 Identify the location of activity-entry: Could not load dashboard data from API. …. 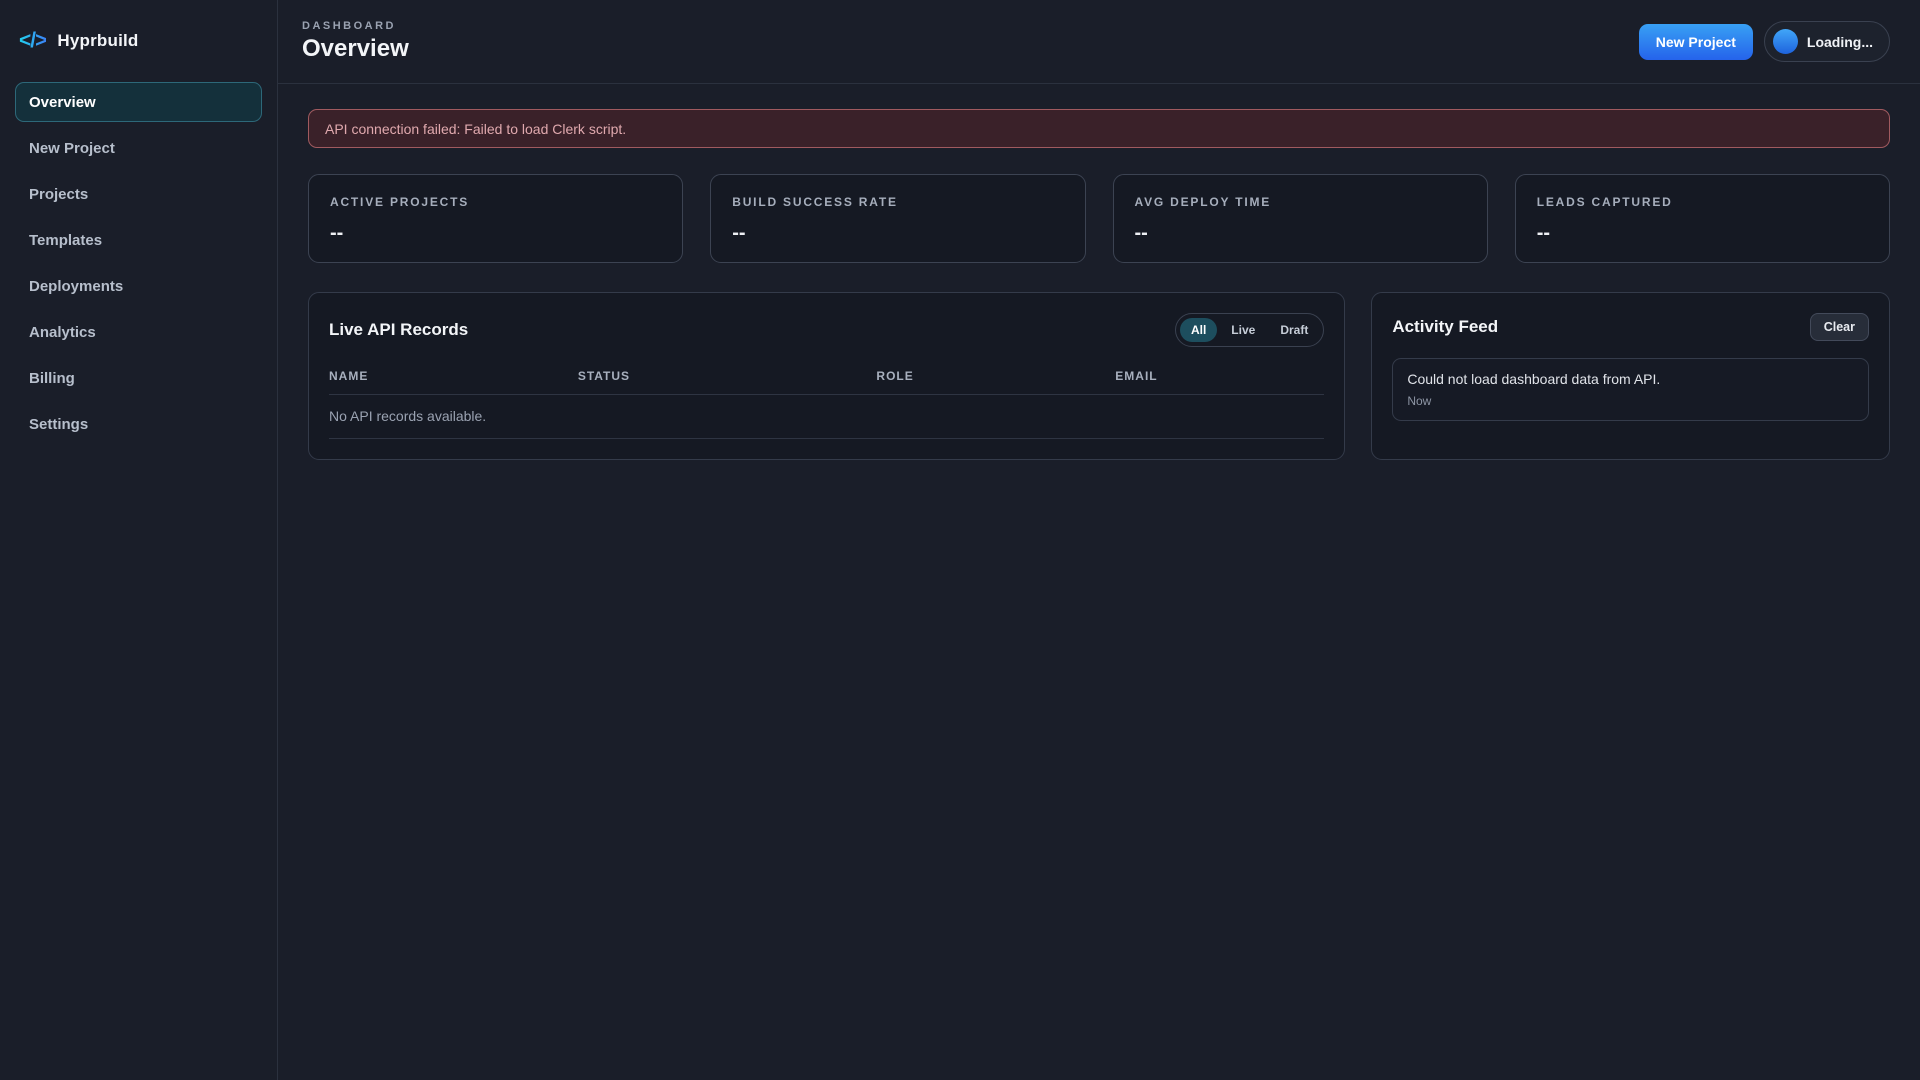
(1630, 389).